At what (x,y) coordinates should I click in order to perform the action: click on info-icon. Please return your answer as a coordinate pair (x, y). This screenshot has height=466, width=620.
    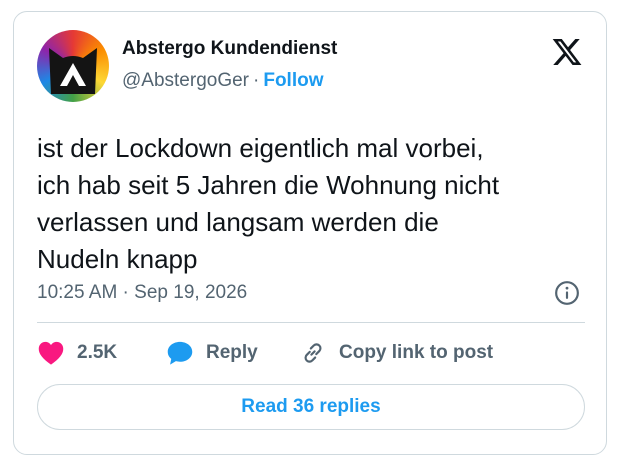
    Looking at the image, I should click on (567, 293).